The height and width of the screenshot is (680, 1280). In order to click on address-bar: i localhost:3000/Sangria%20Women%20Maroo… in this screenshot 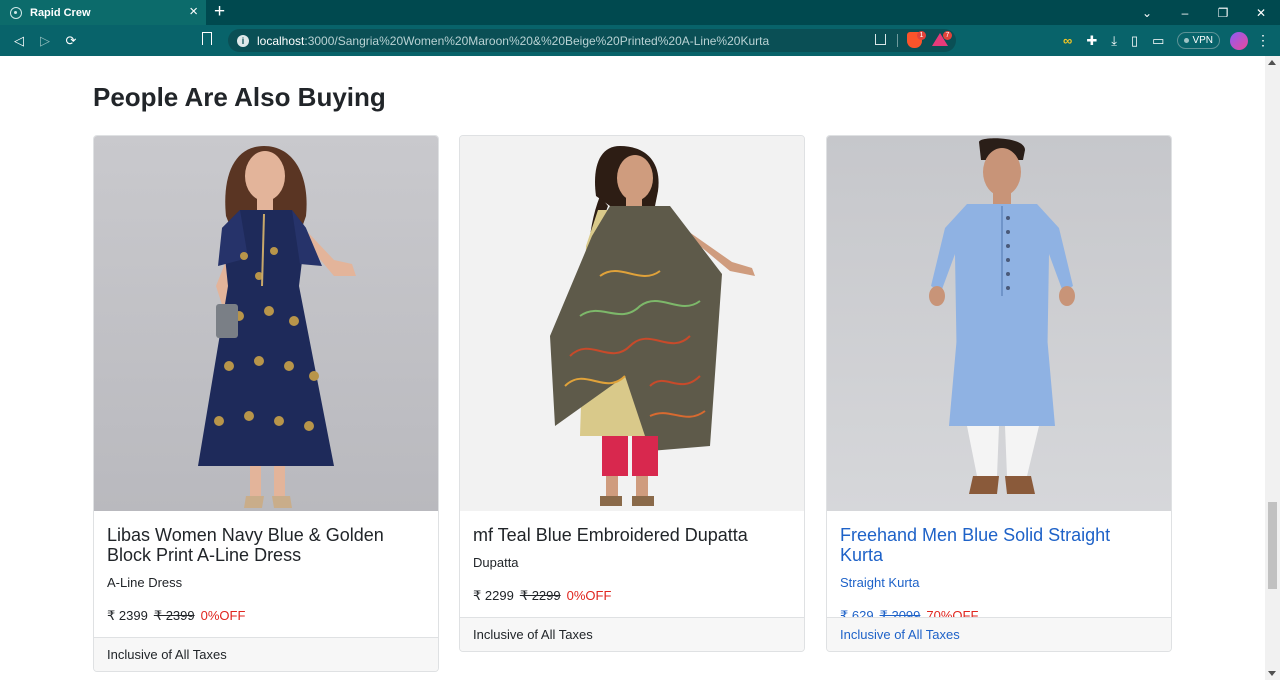, I will do `click(592, 40)`.